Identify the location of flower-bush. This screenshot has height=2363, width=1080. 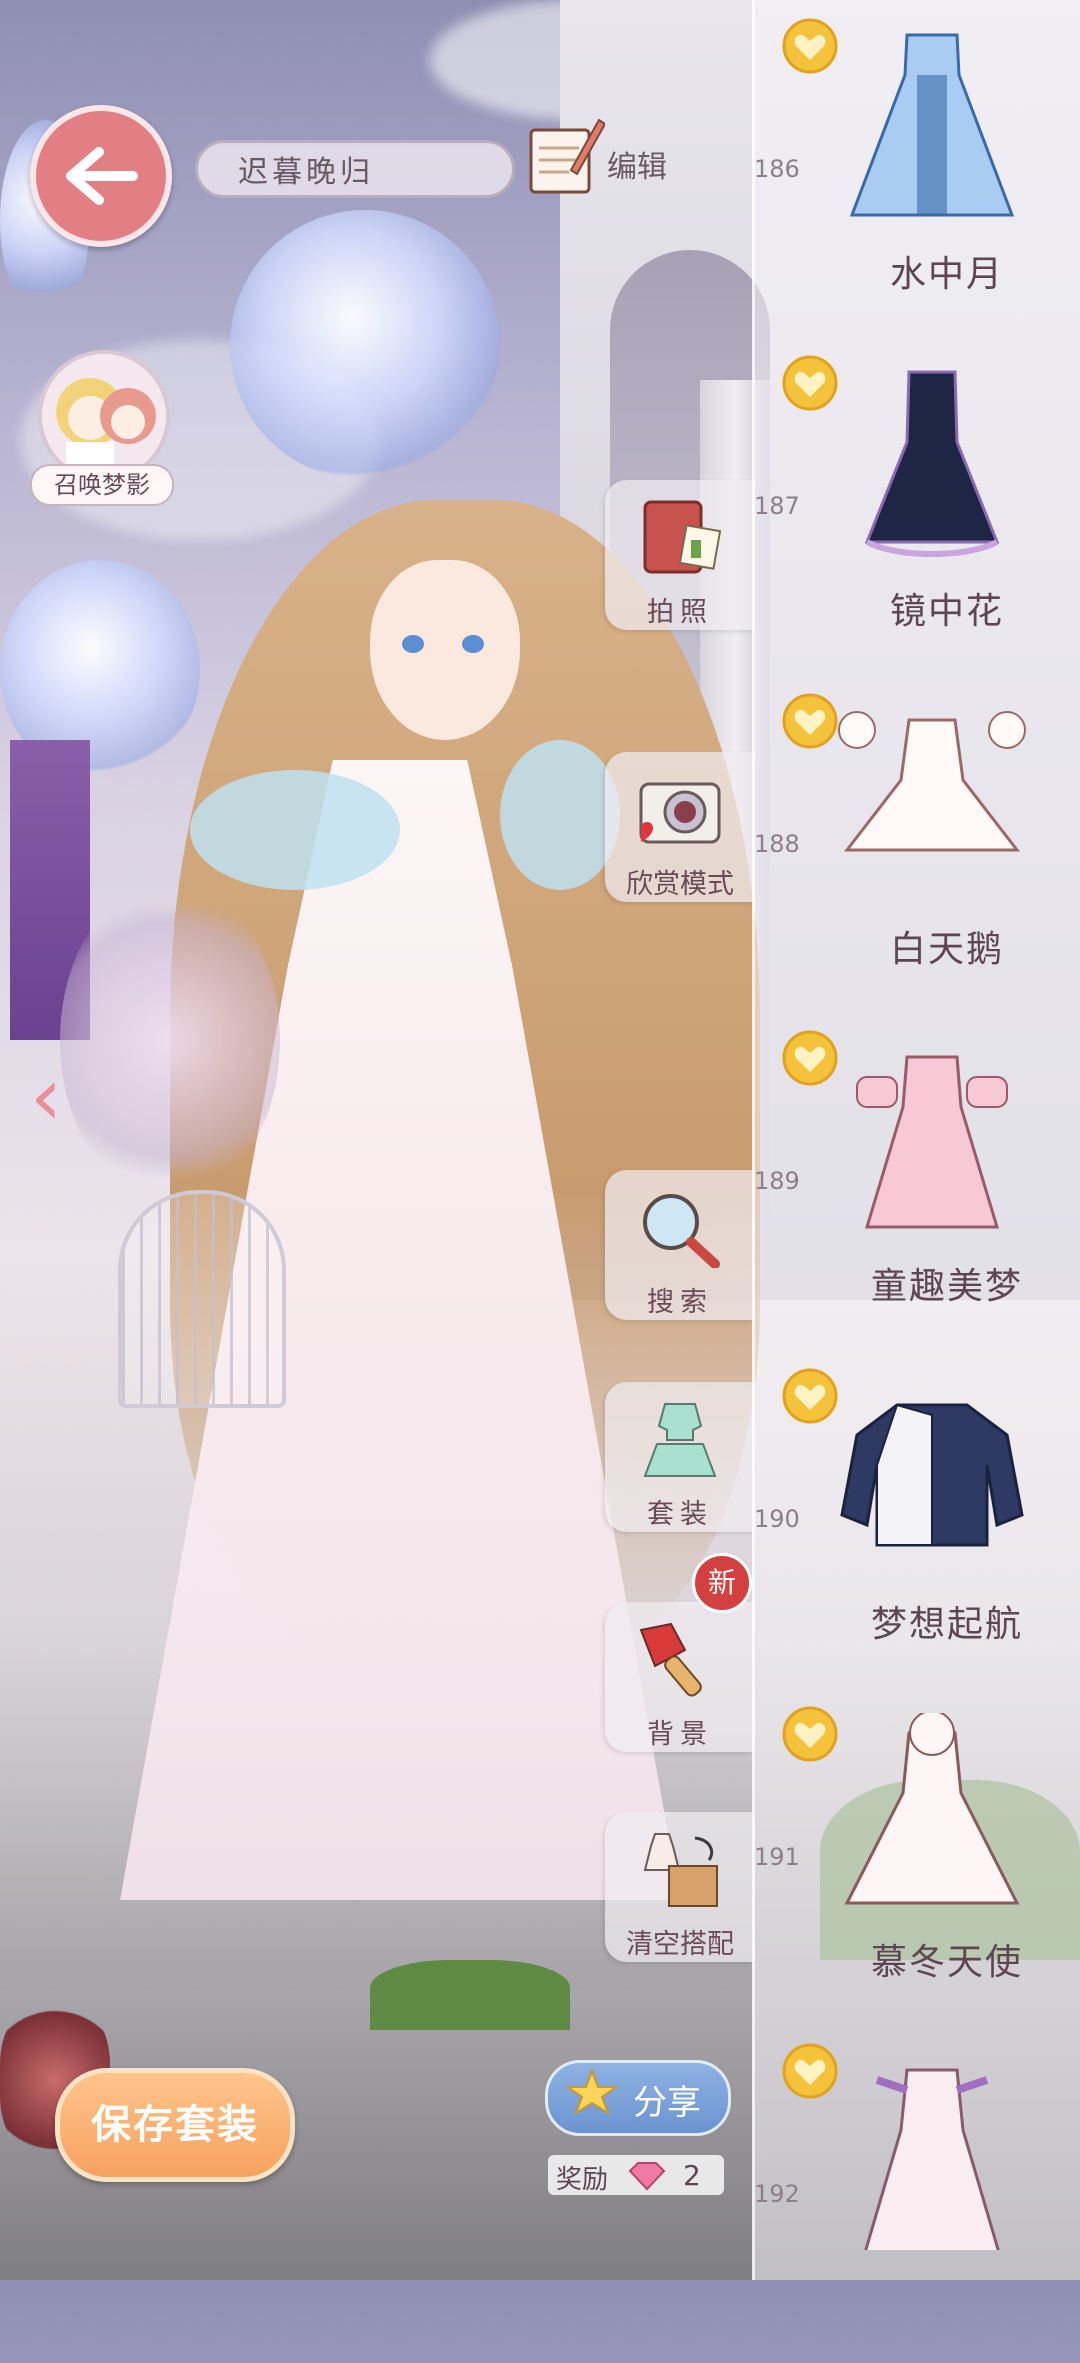
(170, 1040).